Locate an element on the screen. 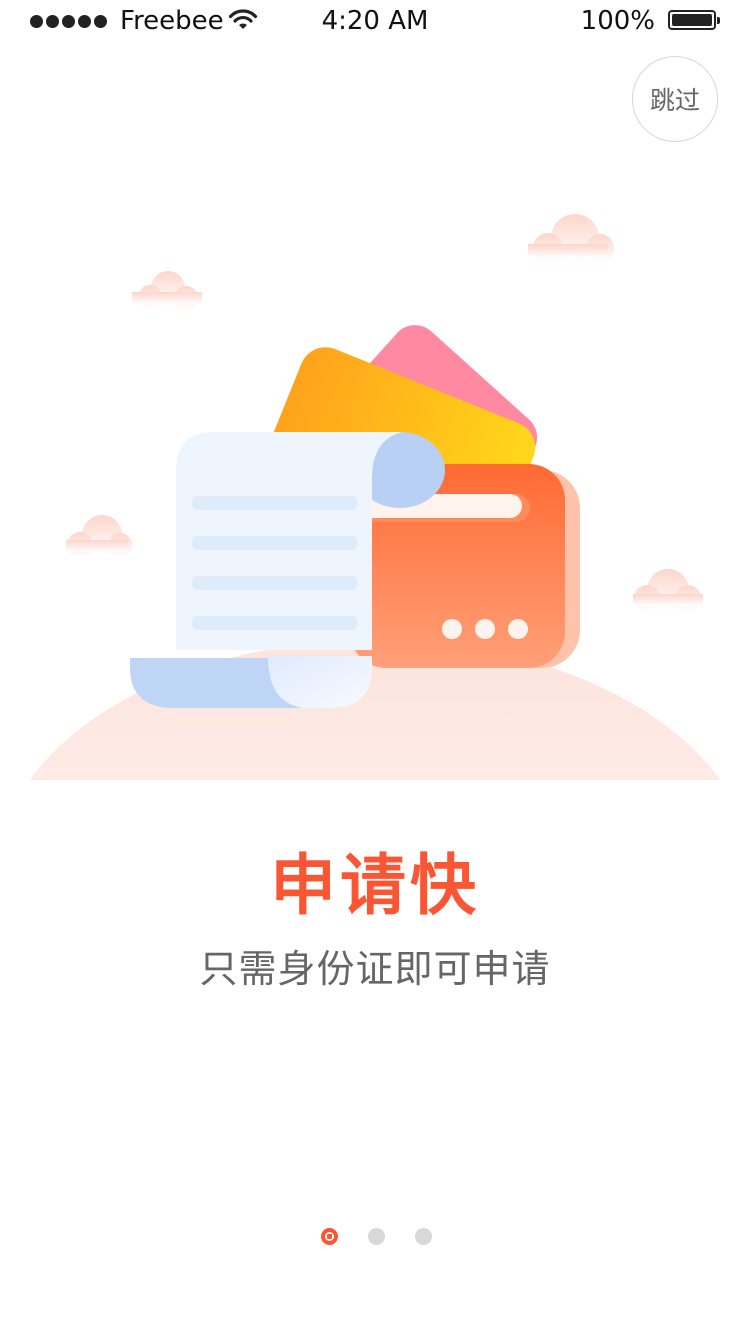 The height and width of the screenshot is (1334, 750). battery-percent: 100% is located at coordinates (617, 21).